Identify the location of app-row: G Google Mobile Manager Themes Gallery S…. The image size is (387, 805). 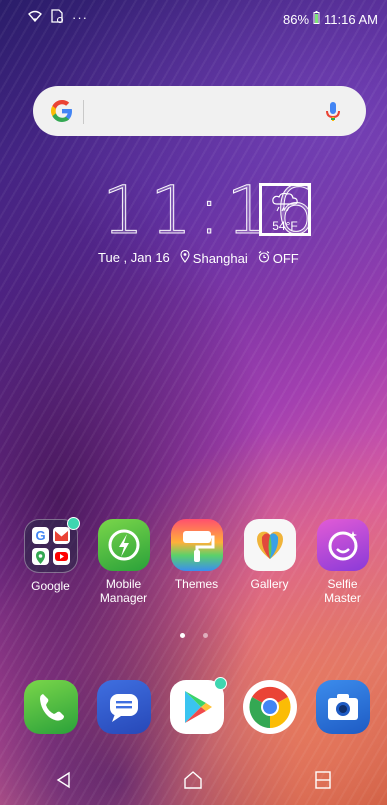
(200, 561).